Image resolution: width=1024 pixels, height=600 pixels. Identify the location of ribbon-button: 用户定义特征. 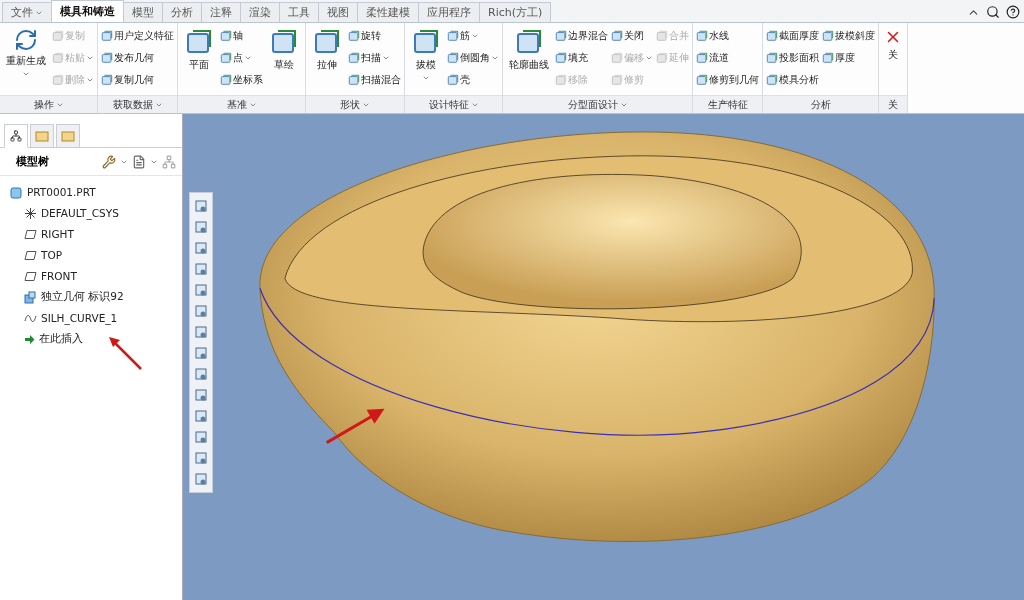
(137, 36).